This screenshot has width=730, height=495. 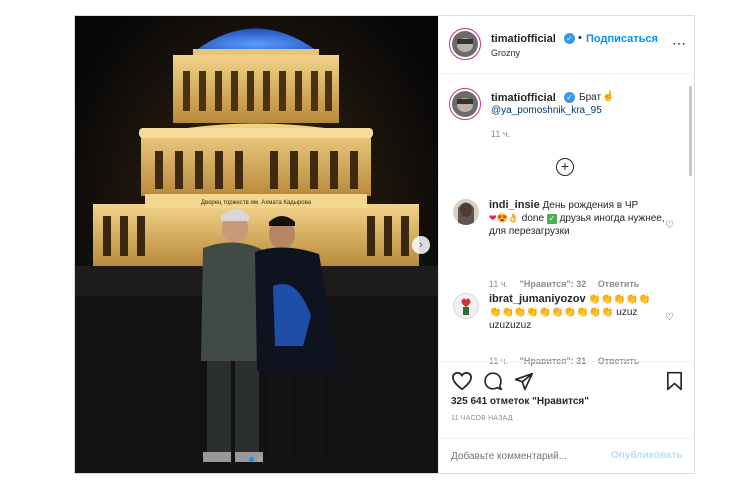 I want to click on load-more-comments-button: +, so click(x=565, y=167).